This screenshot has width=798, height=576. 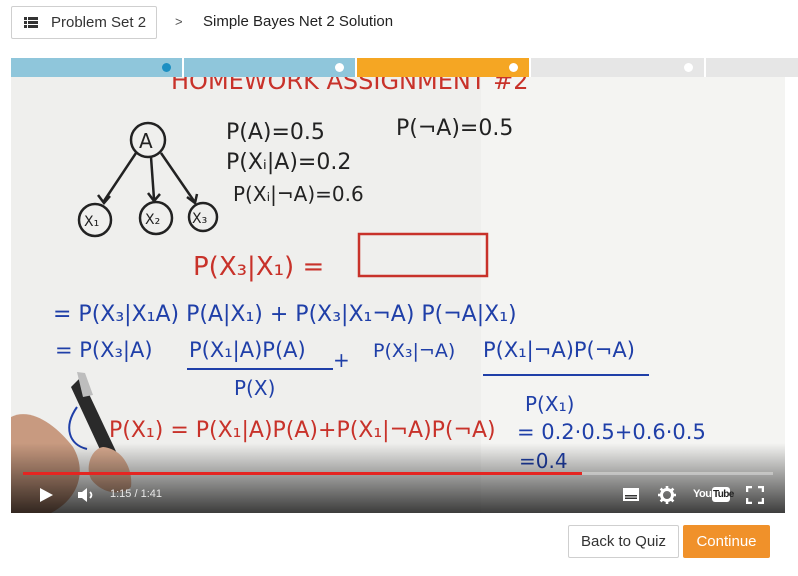 I want to click on eq-p-xi-not-a: P(Xᵢ|¬A)=0.6, so click(x=298, y=194).